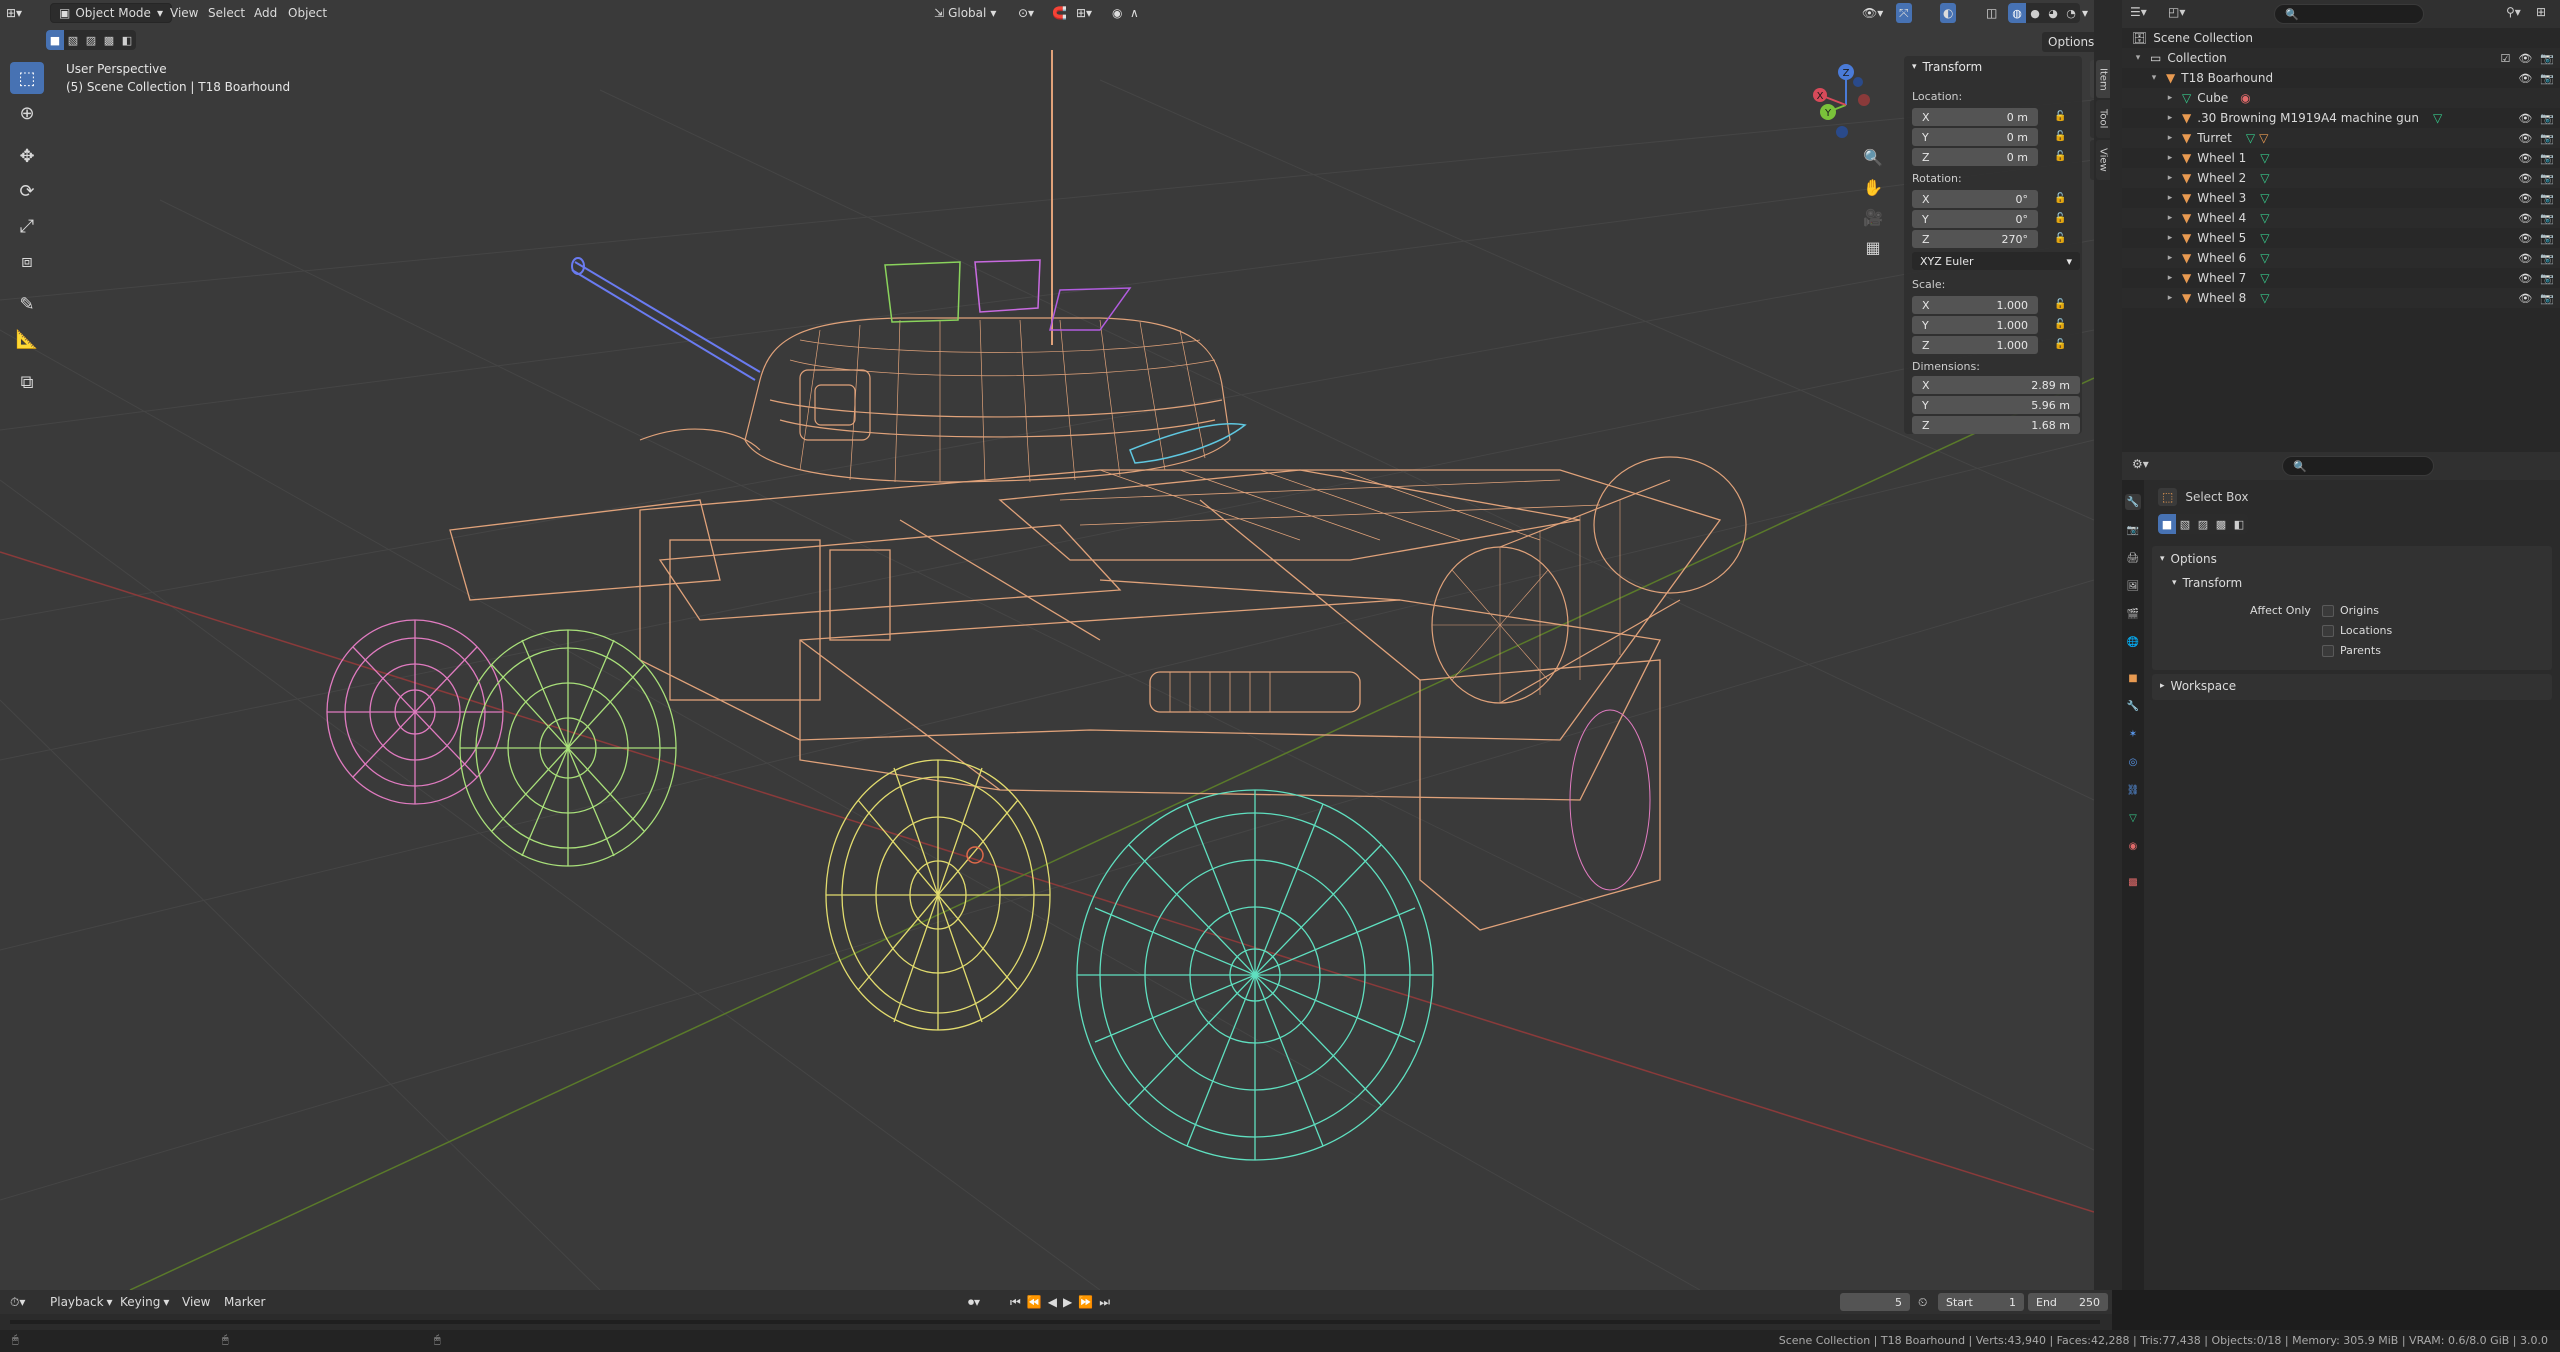 The height and width of the screenshot is (1352, 2560). Describe the element at coordinates (1975, 239) in the screenshot. I see `rotation-z-field: Z 270°` at that location.